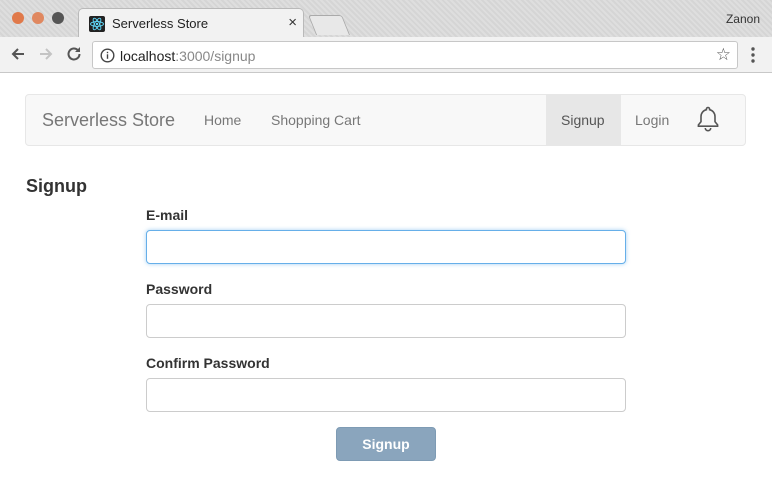 The image size is (772, 503). Describe the element at coordinates (18, 54) in the screenshot. I see `back-arrow-icon` at that location.